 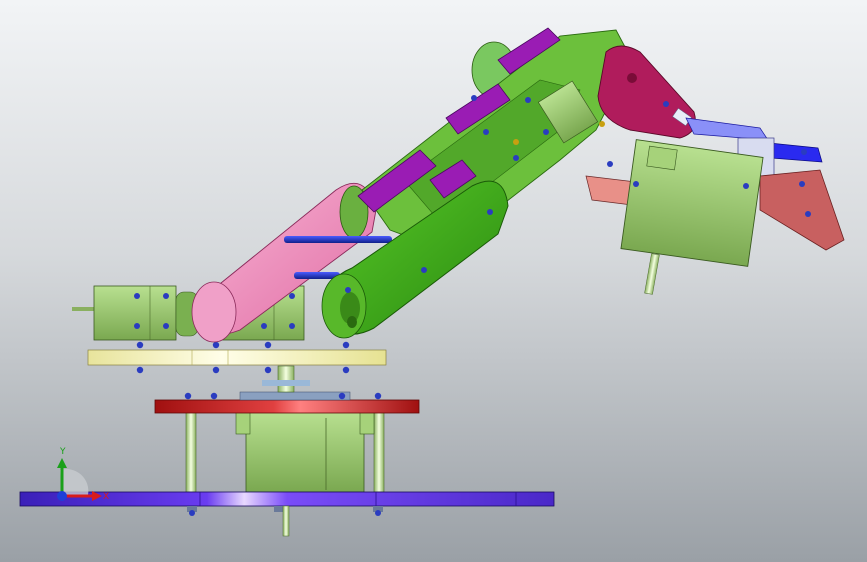 What do you see at coordinates (62, 496) in the screenshot?
I see `z-axis-dot` at bounding box center [62, 496].